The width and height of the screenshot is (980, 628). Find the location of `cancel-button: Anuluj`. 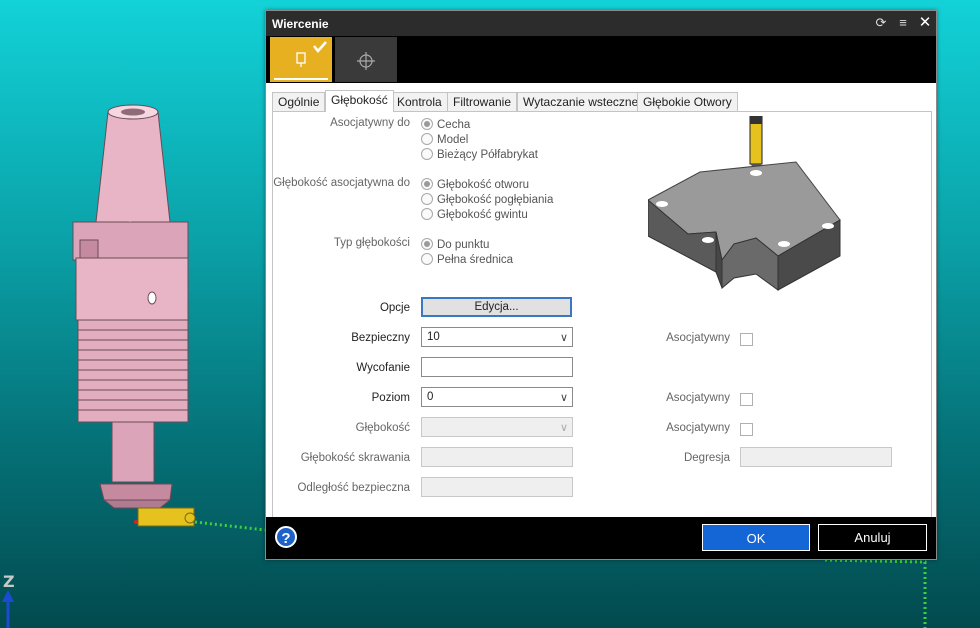

cancel-button: Anuluj is located at coordinates (872, 537).